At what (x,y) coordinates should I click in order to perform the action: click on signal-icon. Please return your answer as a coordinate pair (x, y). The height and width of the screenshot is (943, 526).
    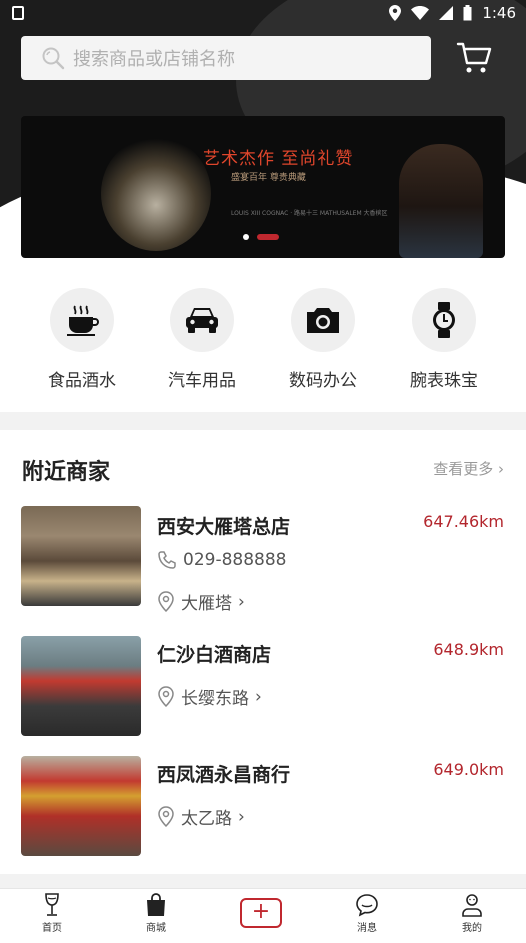
    Looking at the image, I should click on (446, 13).